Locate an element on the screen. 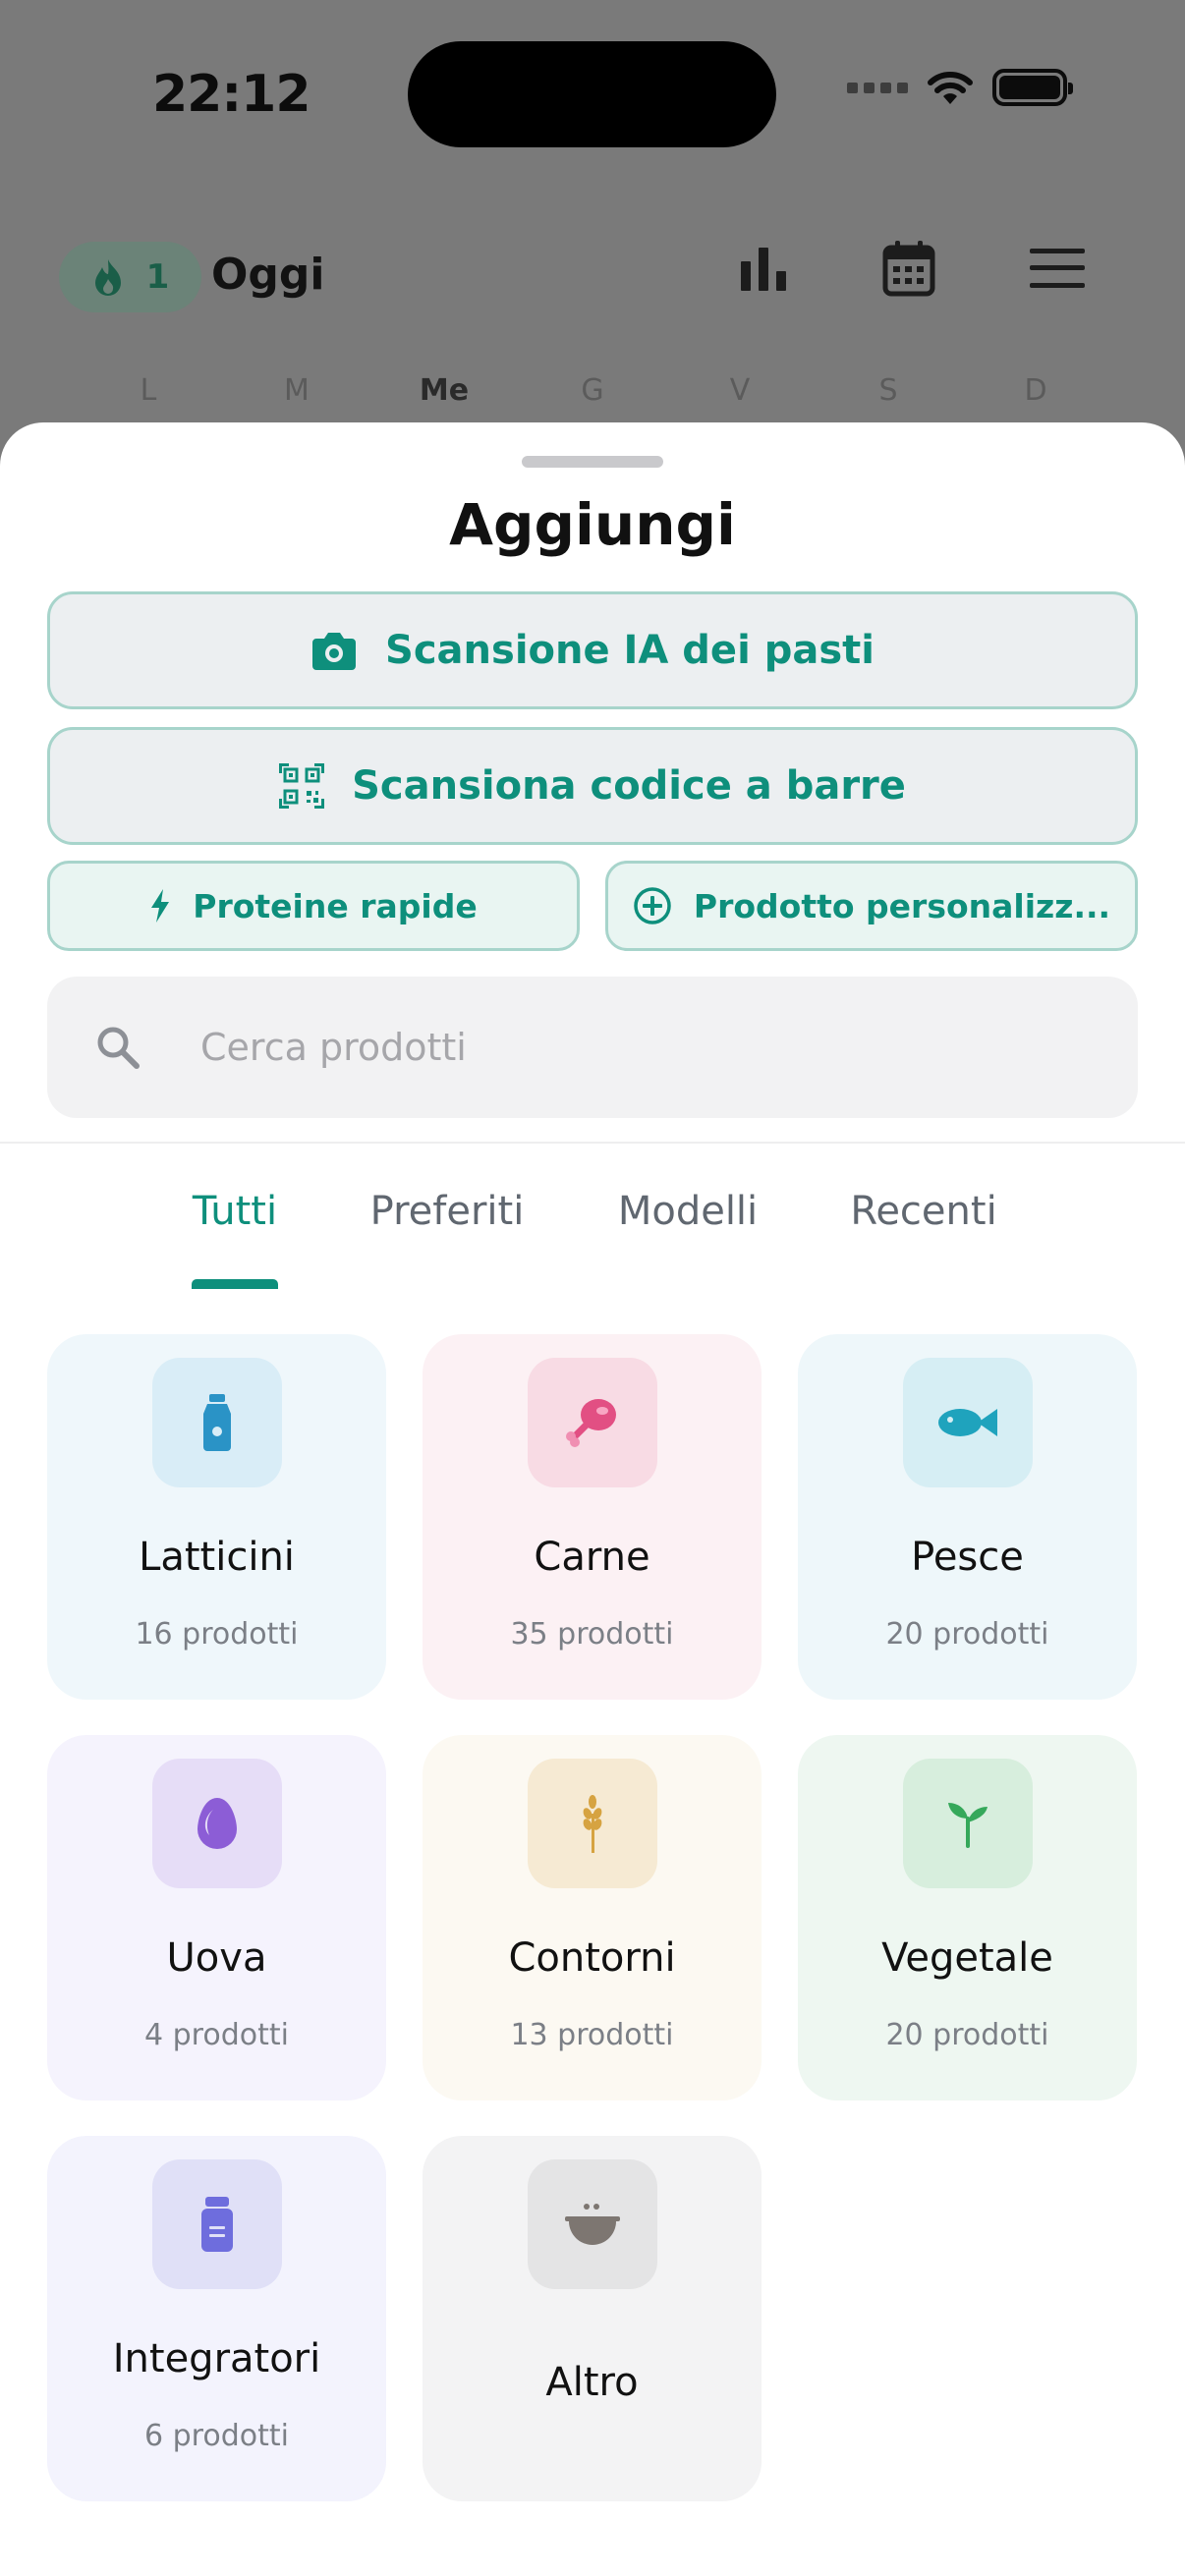  search-icon is located at coordinates (119, 1048).